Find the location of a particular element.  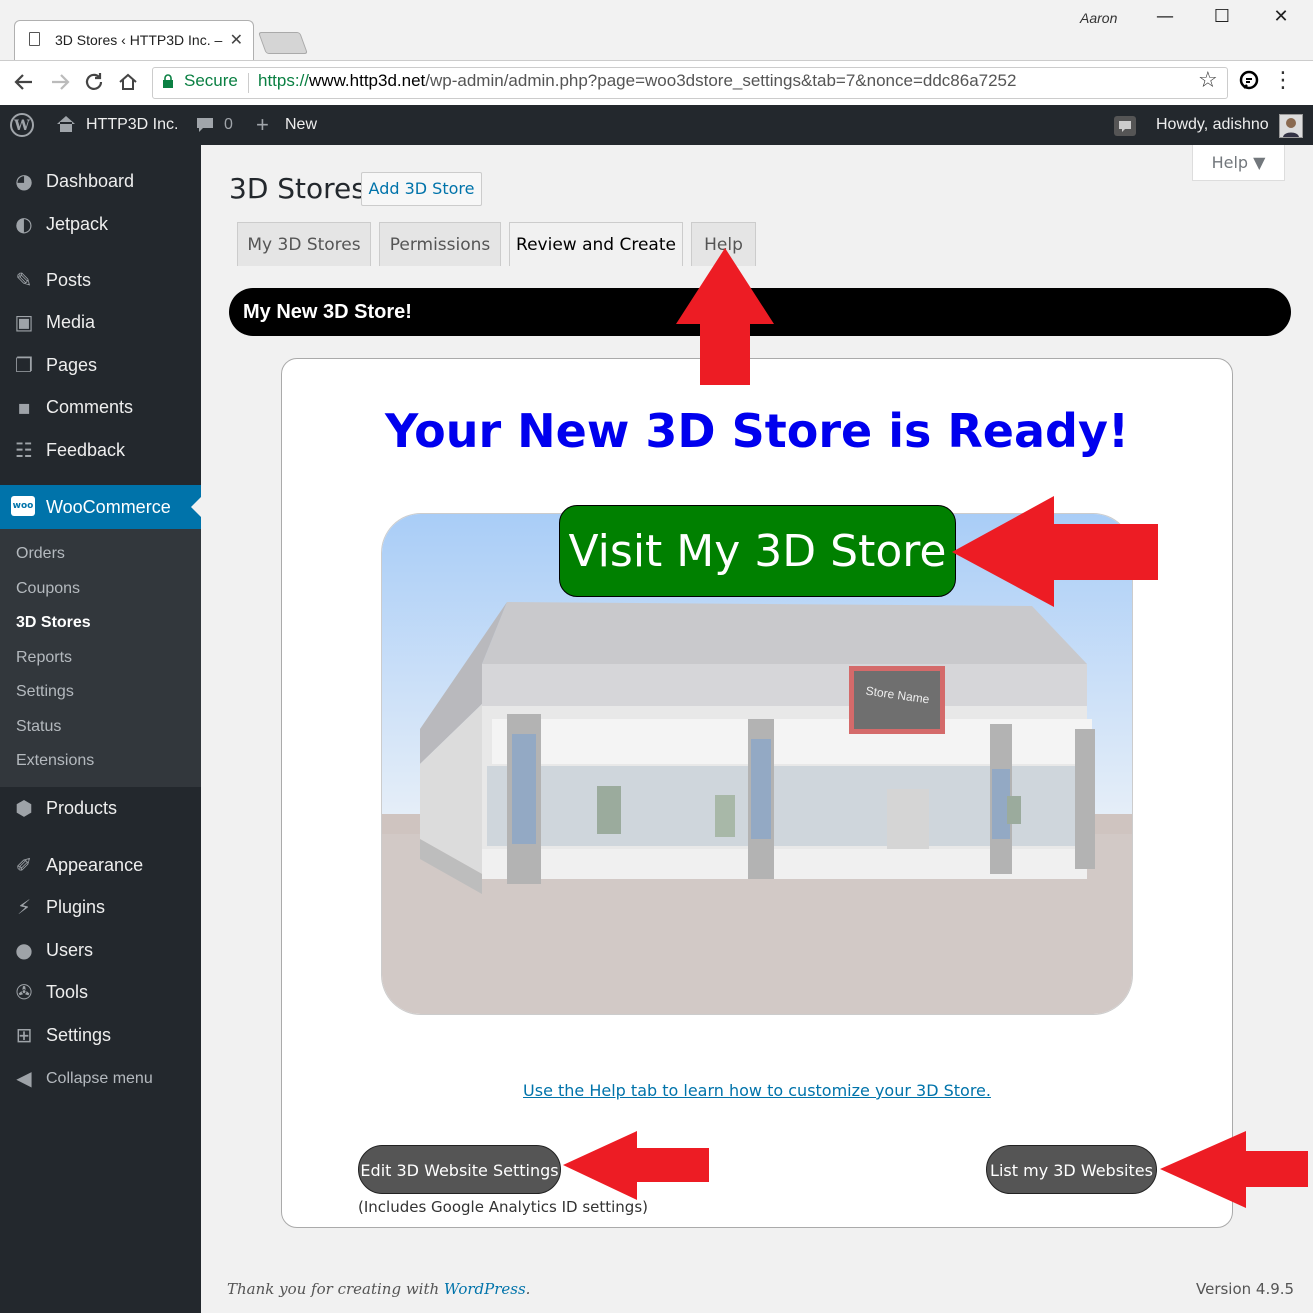

sidebar-item-products: ⬢ Products is located at coordinates (100, 808).